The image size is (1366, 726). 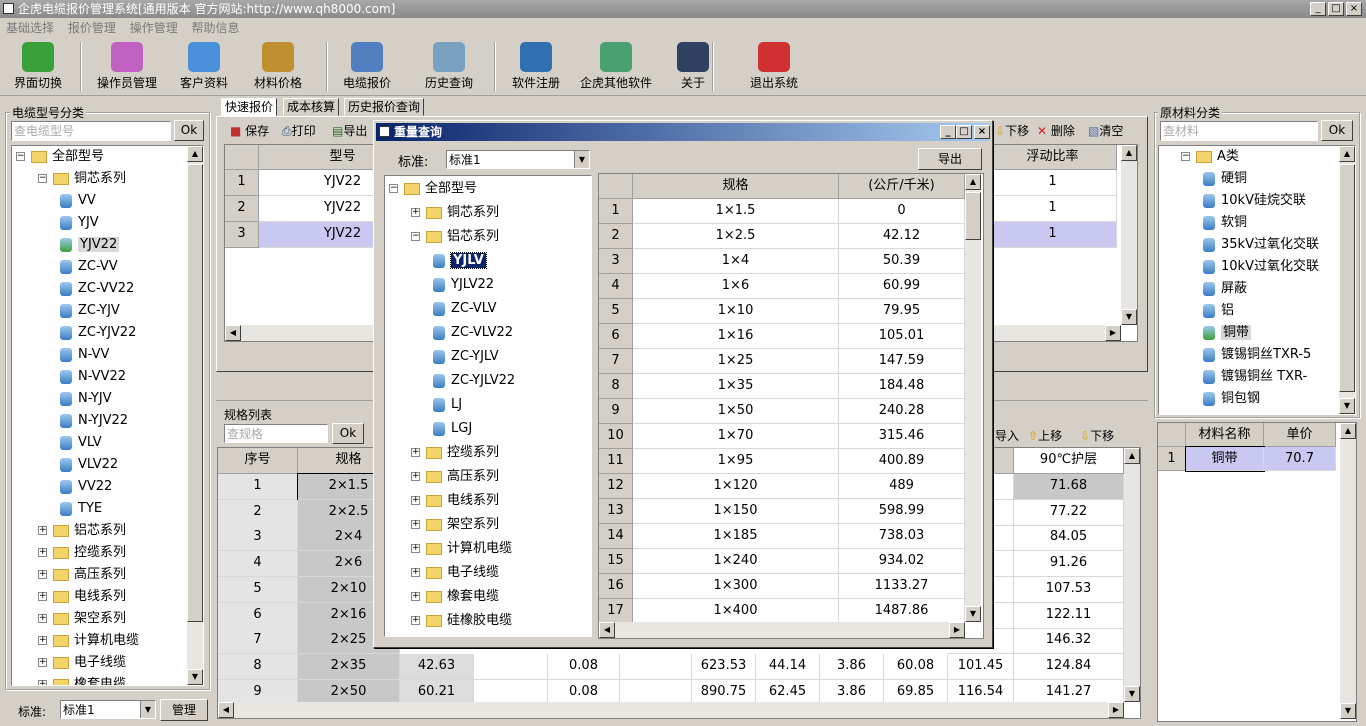 I want to click on tree-node: ZC-YJLV22, so click(x=474, y=381).